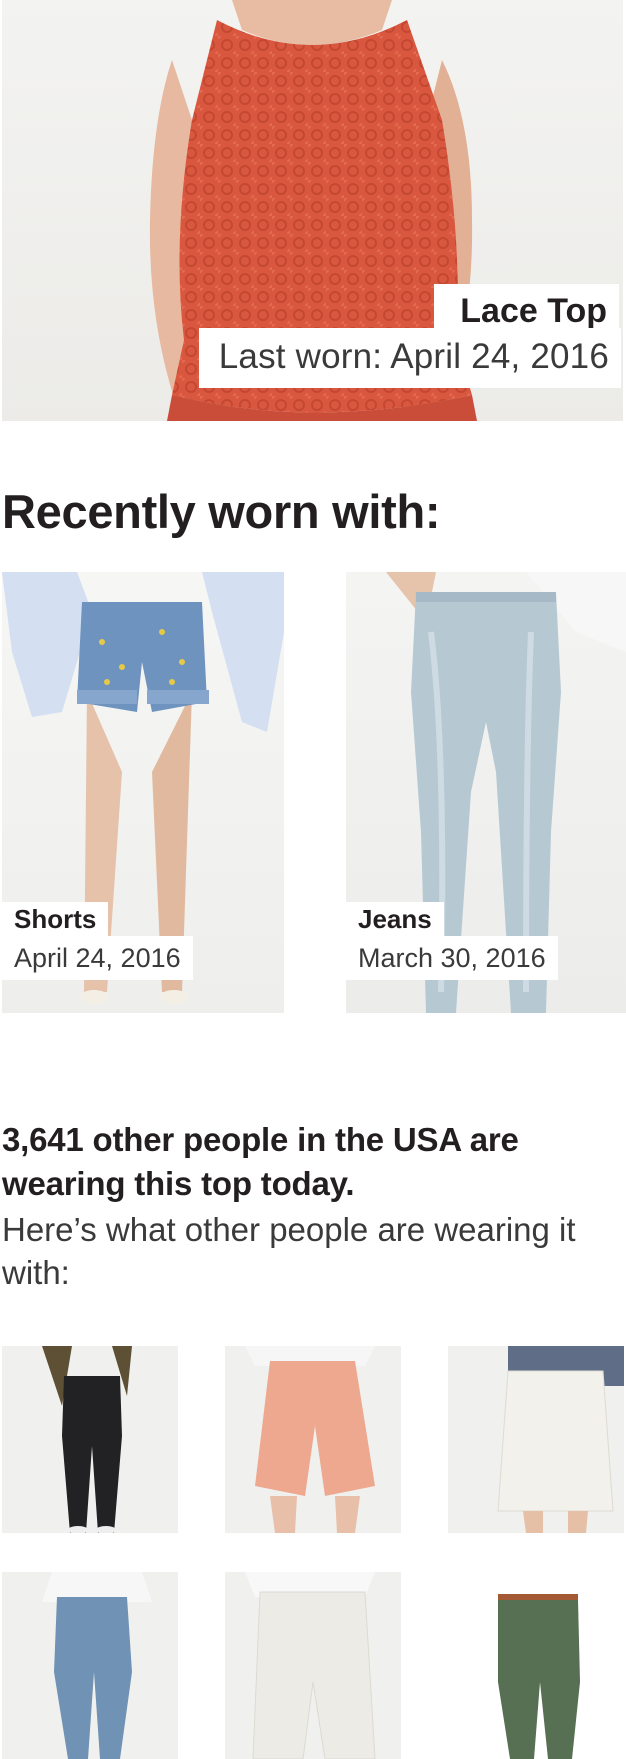 This screenshot has height=1759, width=626. I want to click on black-jeans-icon, so click(87, 1439).